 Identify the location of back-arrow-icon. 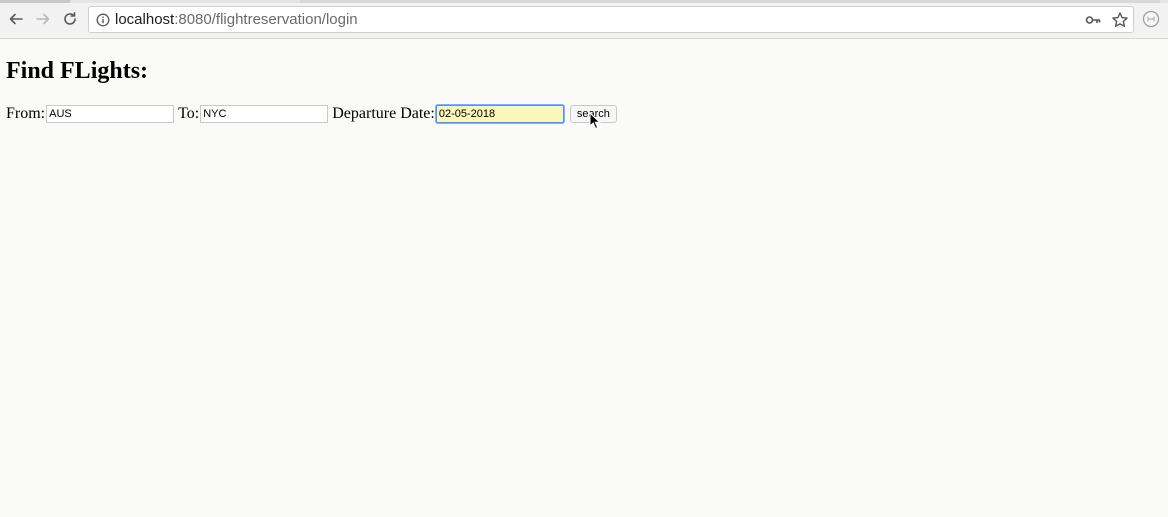
(16, 19).